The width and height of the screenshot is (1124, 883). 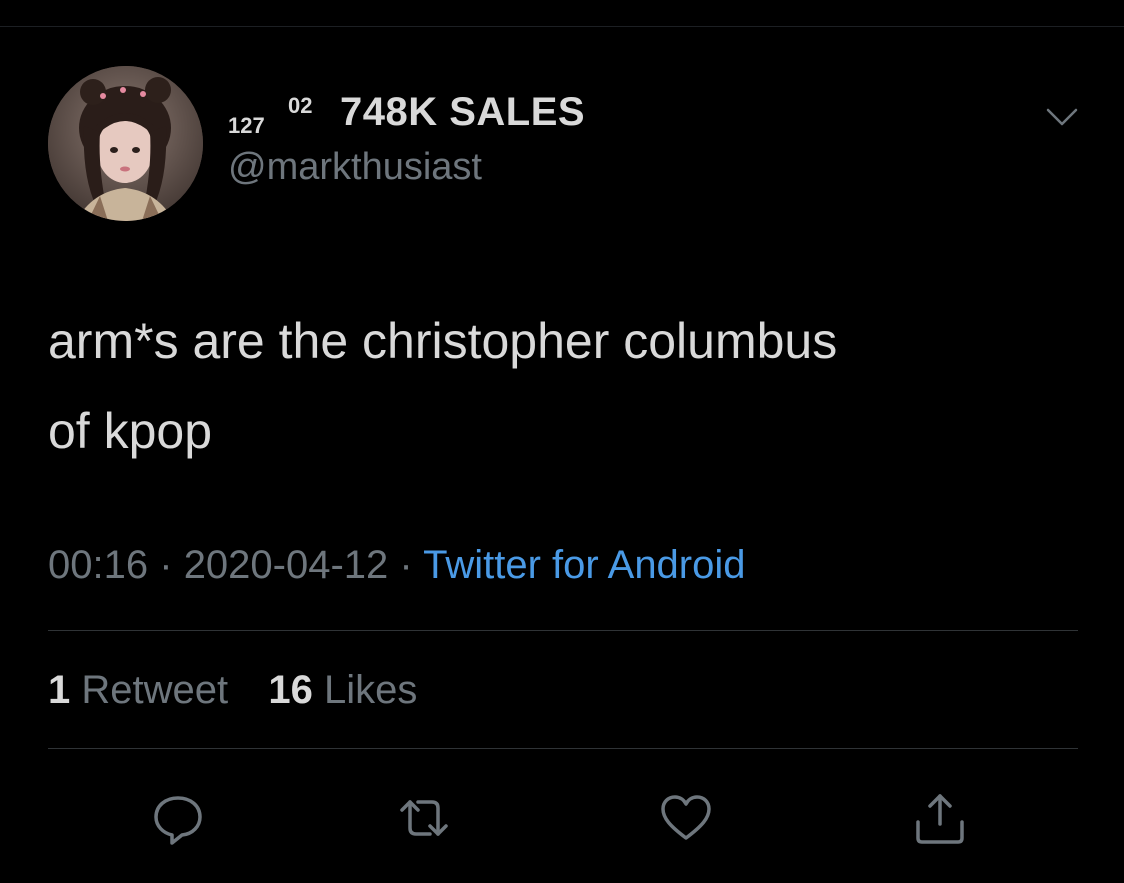 What do you see at coordinates (59, 690) in the screenshot?
I see `retweet-count: 1` at bounding box center [59, 690].